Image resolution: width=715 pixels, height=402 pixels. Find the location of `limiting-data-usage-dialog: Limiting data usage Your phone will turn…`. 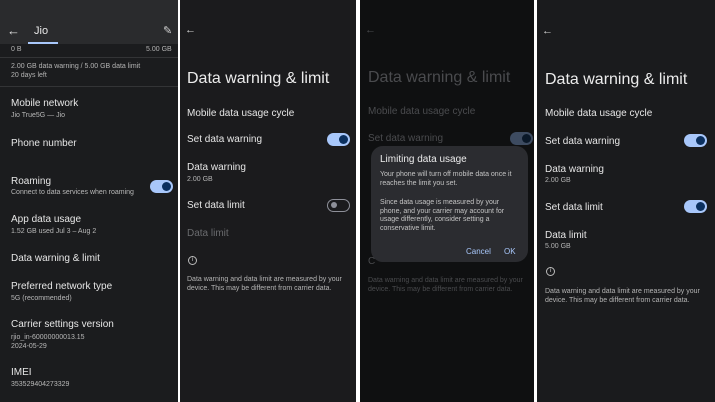

limiting-data-usage-dialog: Limiting data usage Your phone will turn… is located at coordinates (449, 204).